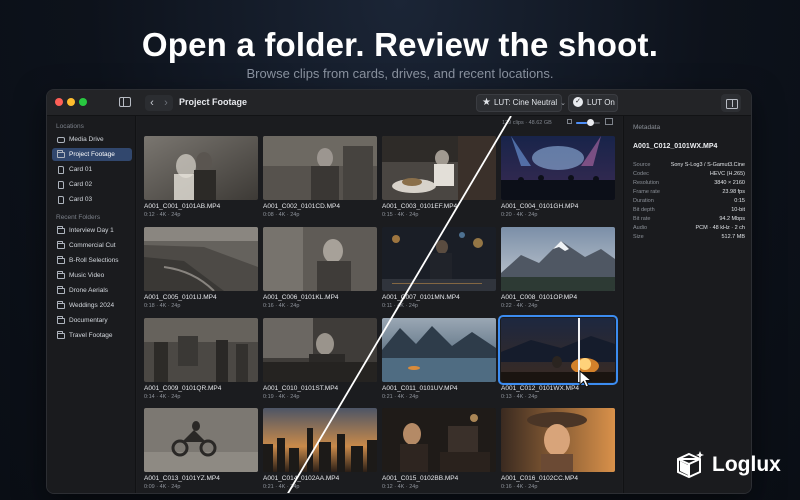 This screenshot has height=500, width=800. I want to click on sidebar-item-drone-aerials: Drone Aerials, so click(92, 290).